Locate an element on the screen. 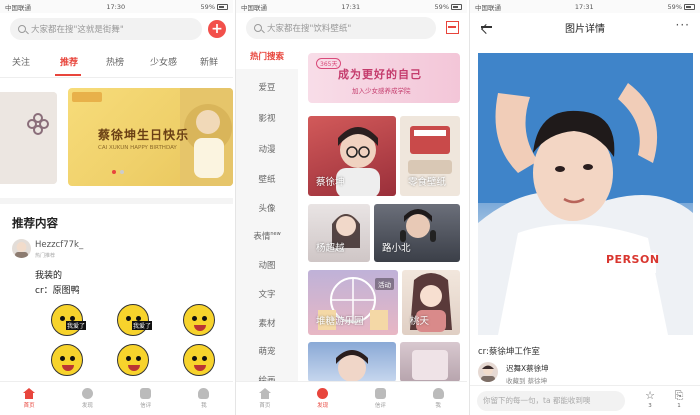 This screenshot has height=415, width=700. status-bar: 中国联通 17:31 59% is located at coordinates (585, 6).